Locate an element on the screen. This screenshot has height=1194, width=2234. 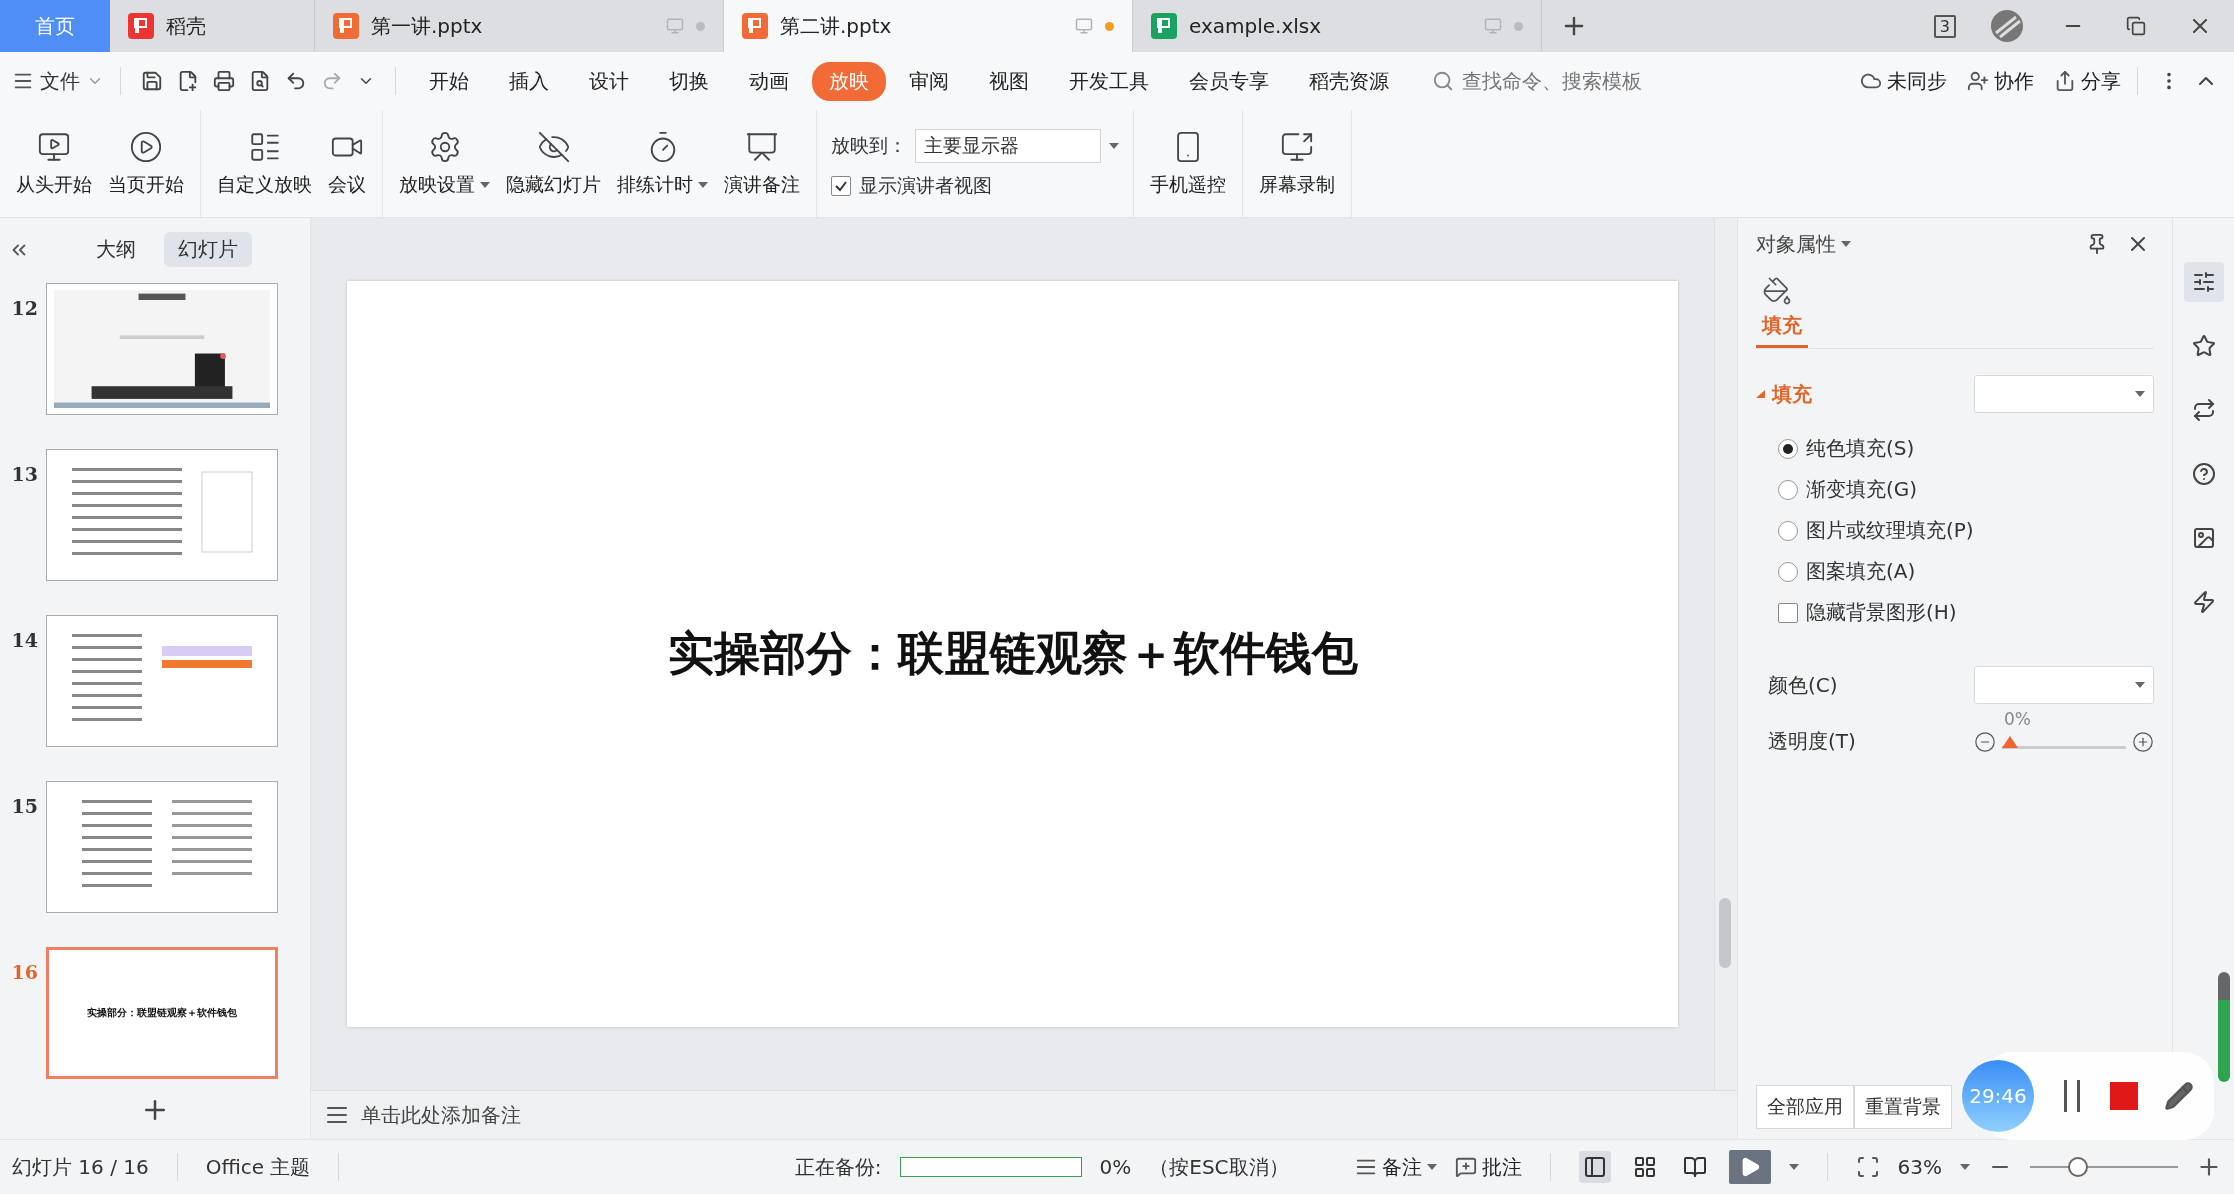
panel-button: 全部应用 is located at coordinates (1805, 1107).